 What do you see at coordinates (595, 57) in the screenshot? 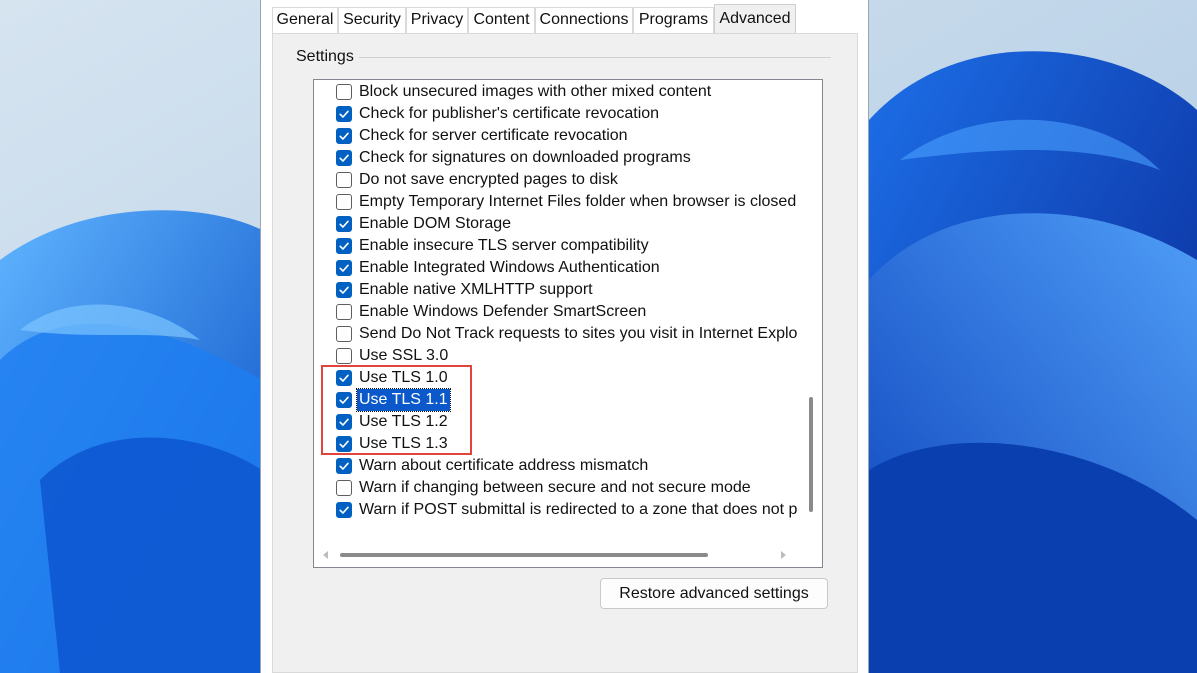
I see `group-divider` at bounding box center [595, 57].